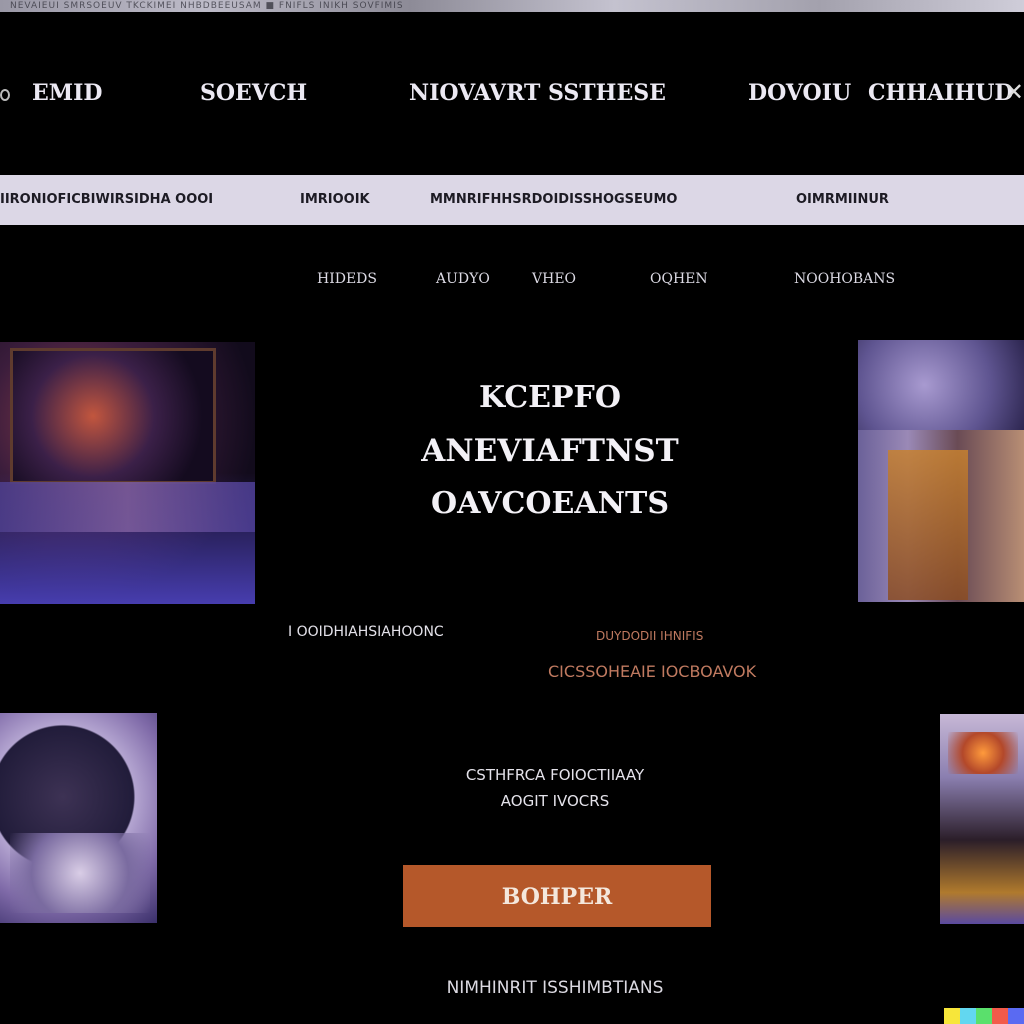  Describe the element at coordinates (553, 199) in the screenshot. I see `subnav-item-3: MMNRIFHHSRDOIDISSHOGSEUMO` at that location.